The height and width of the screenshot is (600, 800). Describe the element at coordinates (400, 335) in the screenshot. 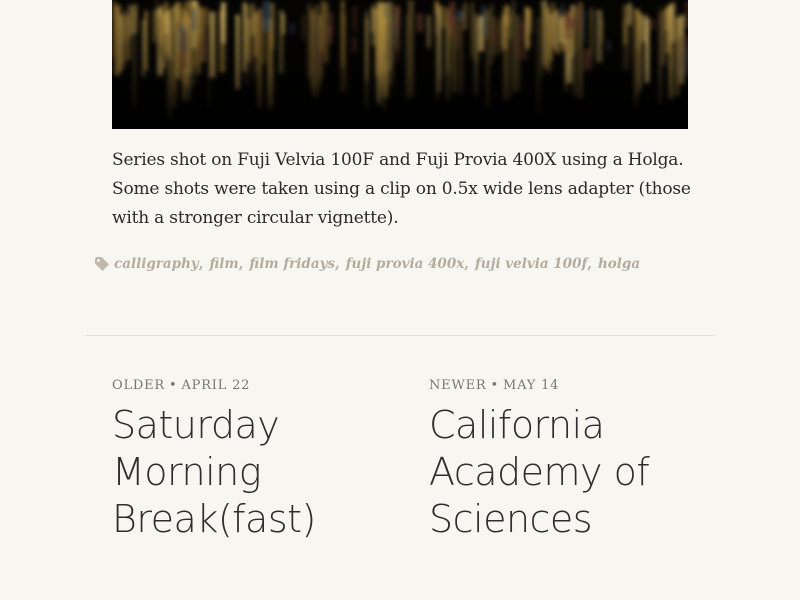

I see `section-divider` at that location.